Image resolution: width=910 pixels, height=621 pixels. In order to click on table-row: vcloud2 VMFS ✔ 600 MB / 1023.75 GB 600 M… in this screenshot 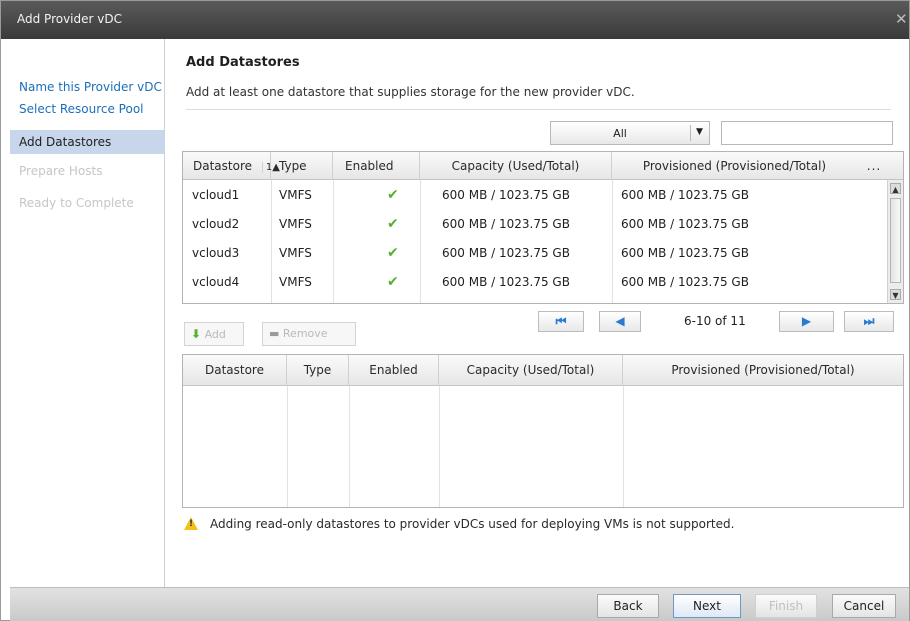, I will do `click(534, 224)`.